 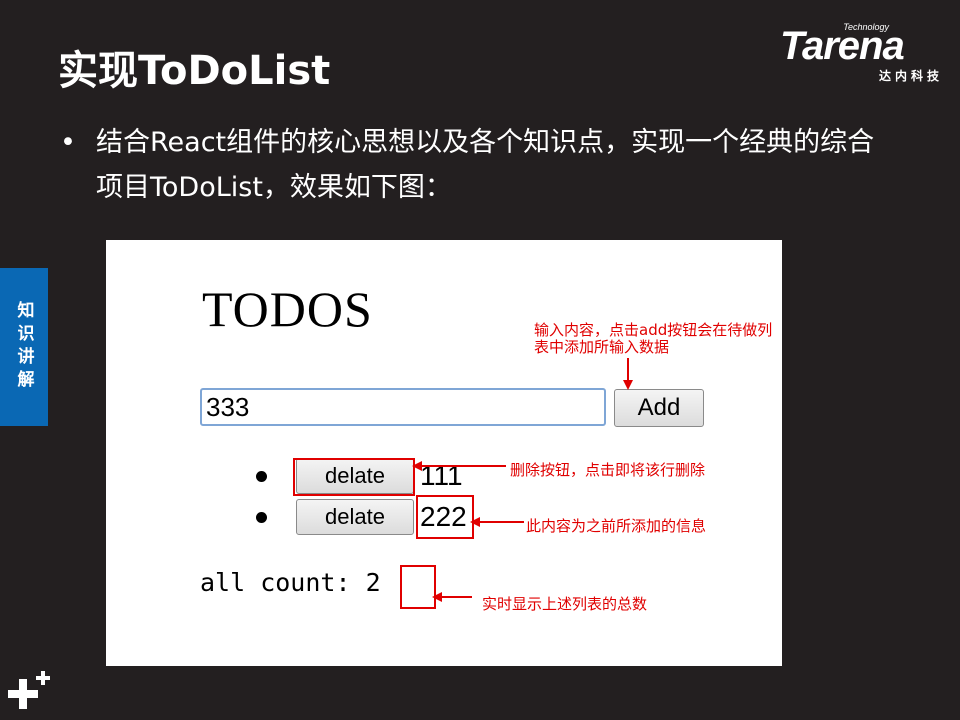 What do you see at coordinates (565, 604) in the screenshot?
I see `count-annotation: 实时显示上述列表的总数` at bounding box center [565, 604].